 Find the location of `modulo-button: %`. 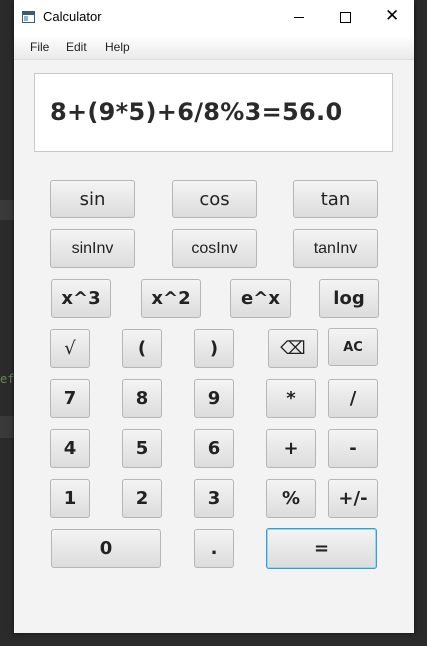

modulo-button: % is located at coordinates (291, 498).